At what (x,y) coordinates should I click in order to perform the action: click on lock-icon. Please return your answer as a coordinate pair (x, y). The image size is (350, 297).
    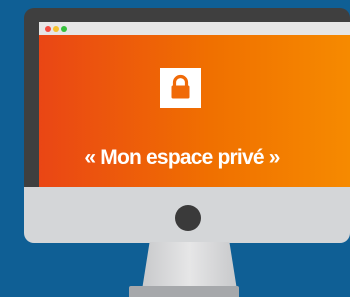
    Looking at the image, I should click on (180, 86).